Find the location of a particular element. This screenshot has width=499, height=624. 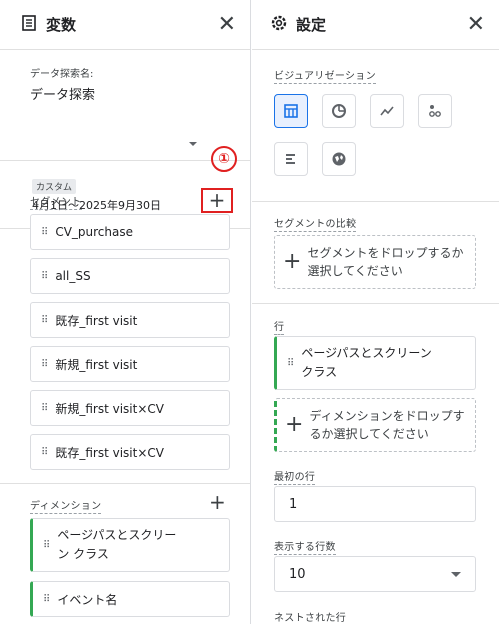

segment-item: ⠿ 既存_first visit is located at coordinates (130, 320).